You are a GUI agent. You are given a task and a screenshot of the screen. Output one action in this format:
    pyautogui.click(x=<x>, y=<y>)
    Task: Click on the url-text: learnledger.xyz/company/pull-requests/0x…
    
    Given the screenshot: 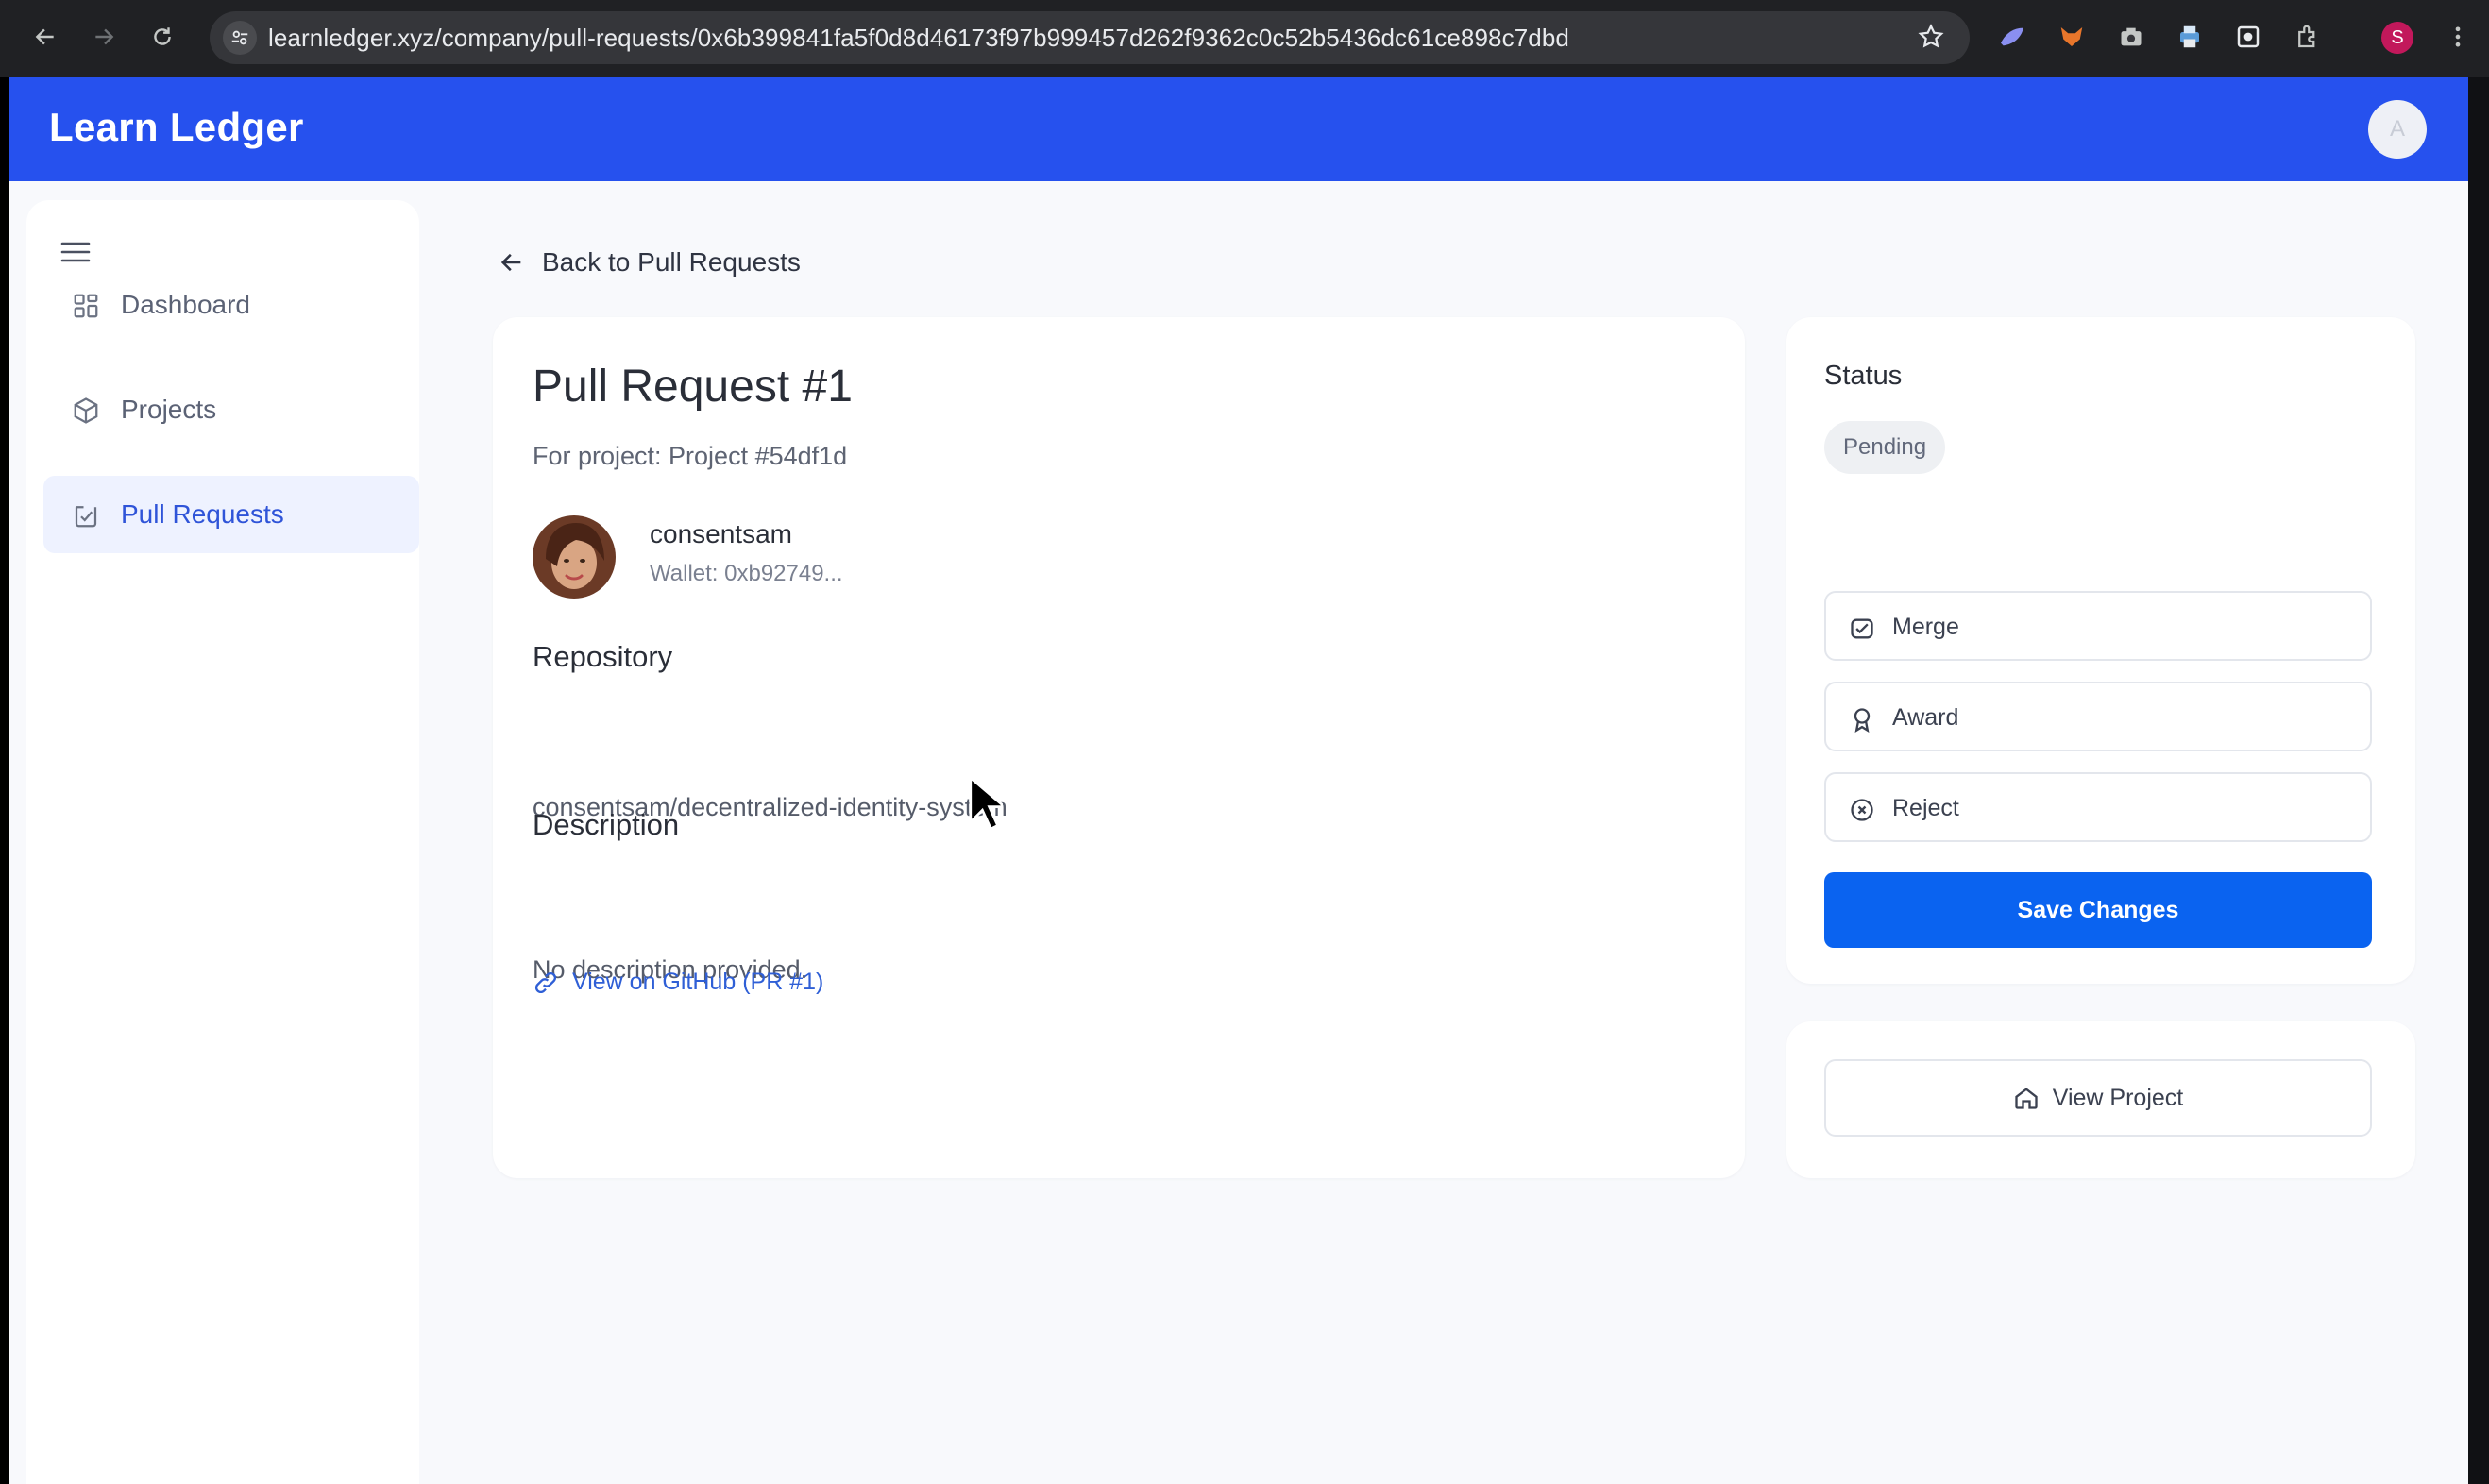 What is the action you would take?
    pyautogui.click(x=918, y=38)
    